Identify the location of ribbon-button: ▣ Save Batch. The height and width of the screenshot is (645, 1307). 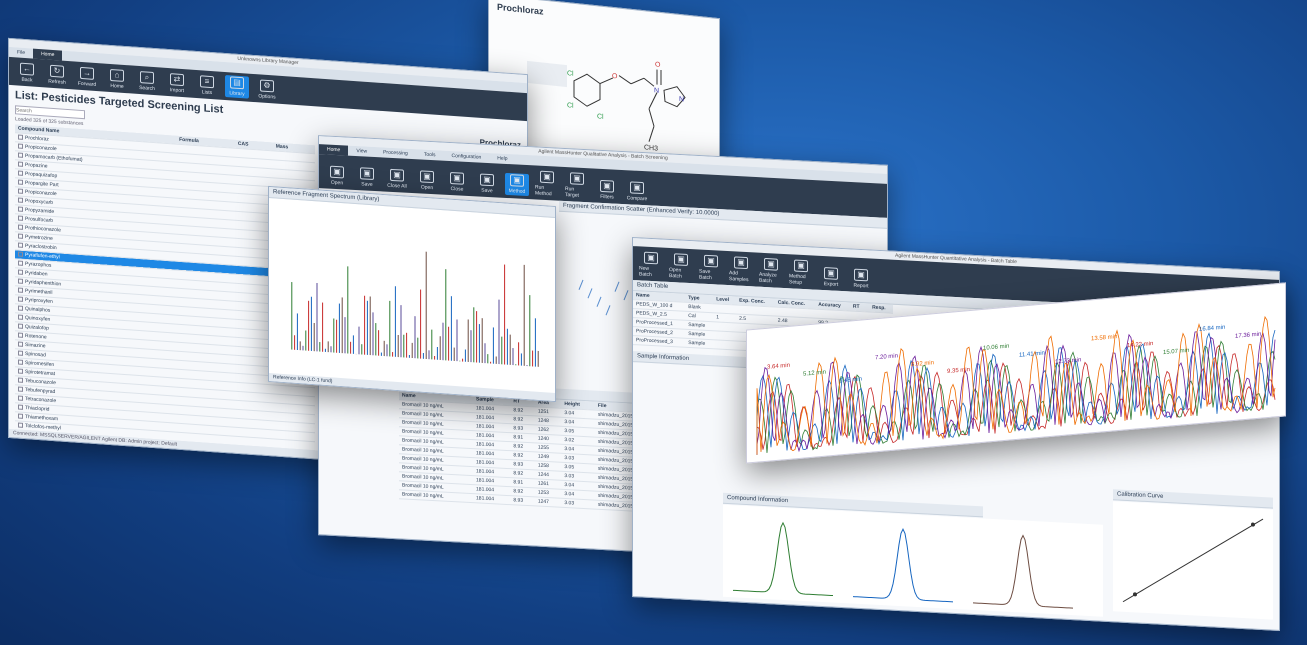
(711, 268).